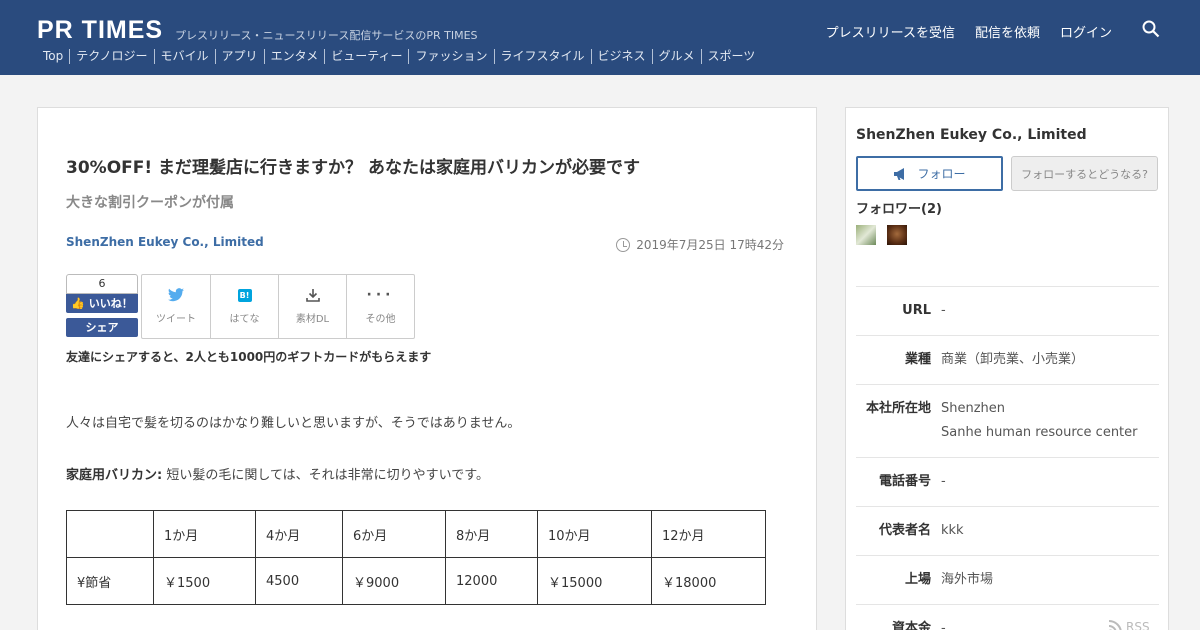  I want to click on clipper-heading: 家庭用バリカン:, so click(114, 475).